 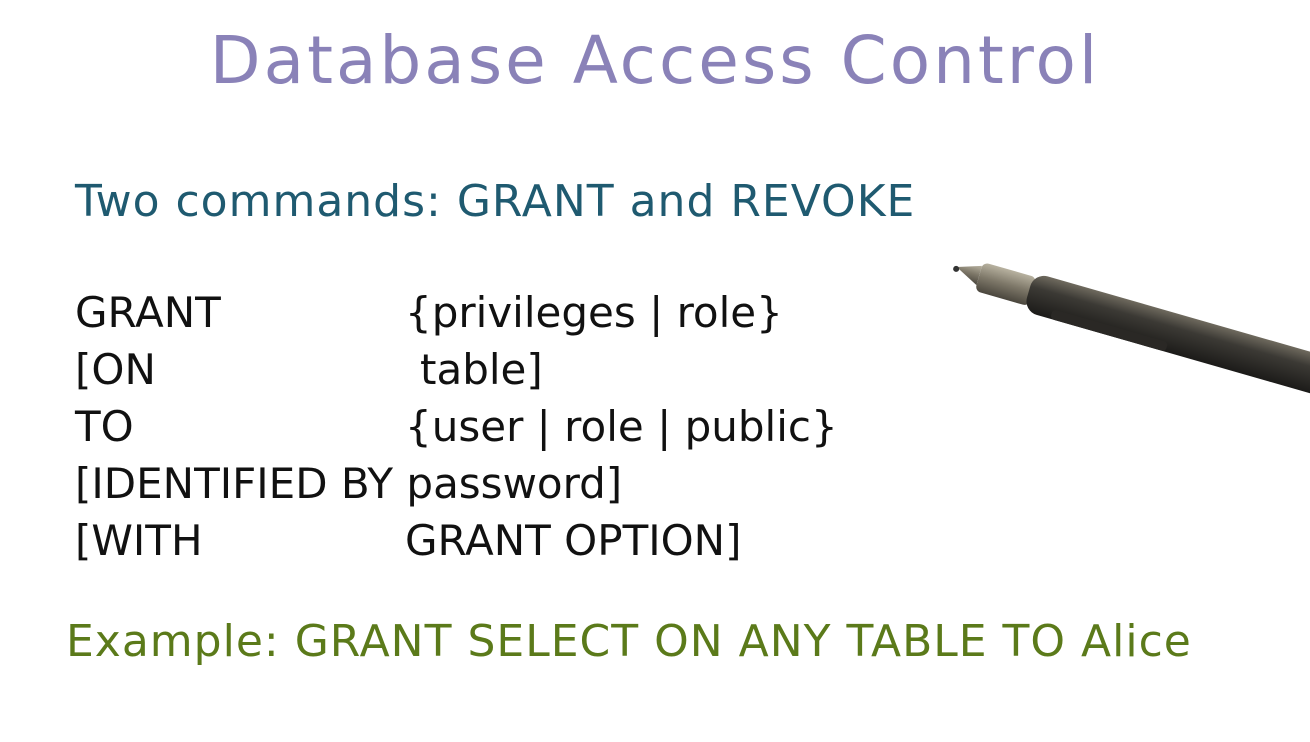 I want to click on syntax-keyword: GRANT, so click(x=148, y=312).